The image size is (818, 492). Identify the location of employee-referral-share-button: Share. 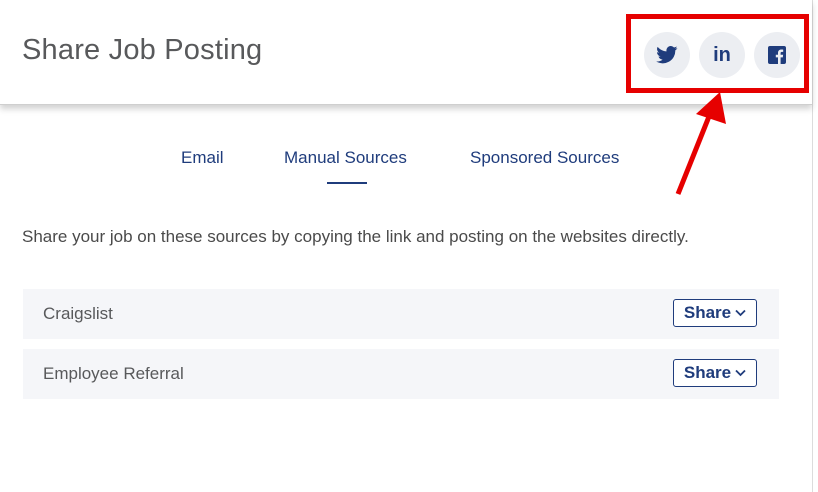
(715, 373).